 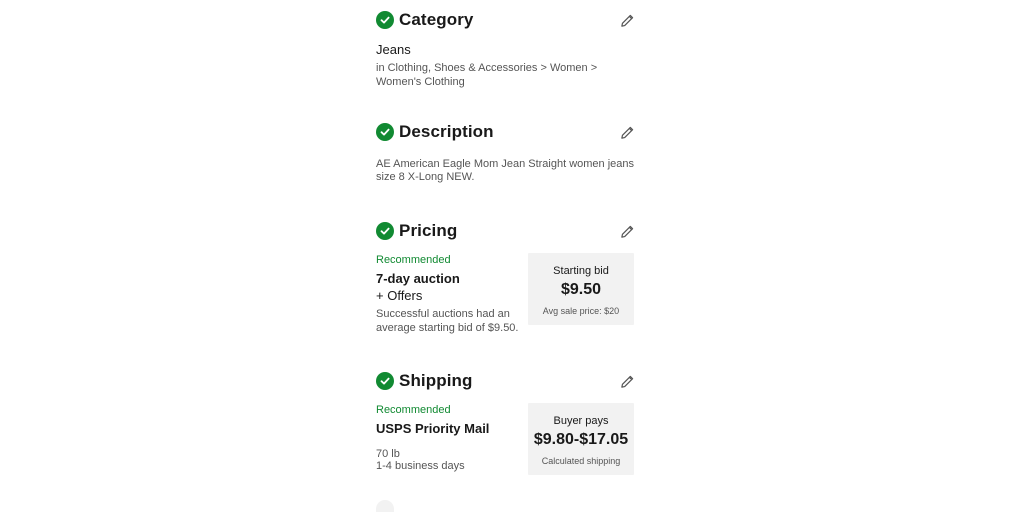 I want to click on edit-category-pencil-icon, so click(x=627, y=20).